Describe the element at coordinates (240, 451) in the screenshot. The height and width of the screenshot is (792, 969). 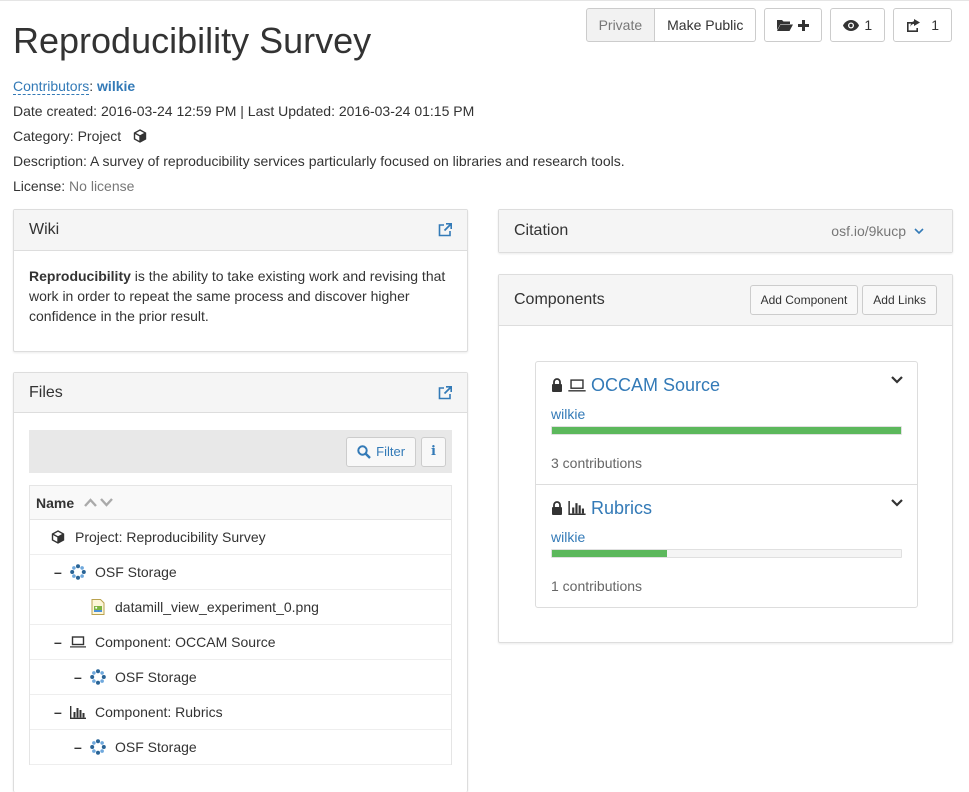
I see `files-toolbar: Filter i` at that location.